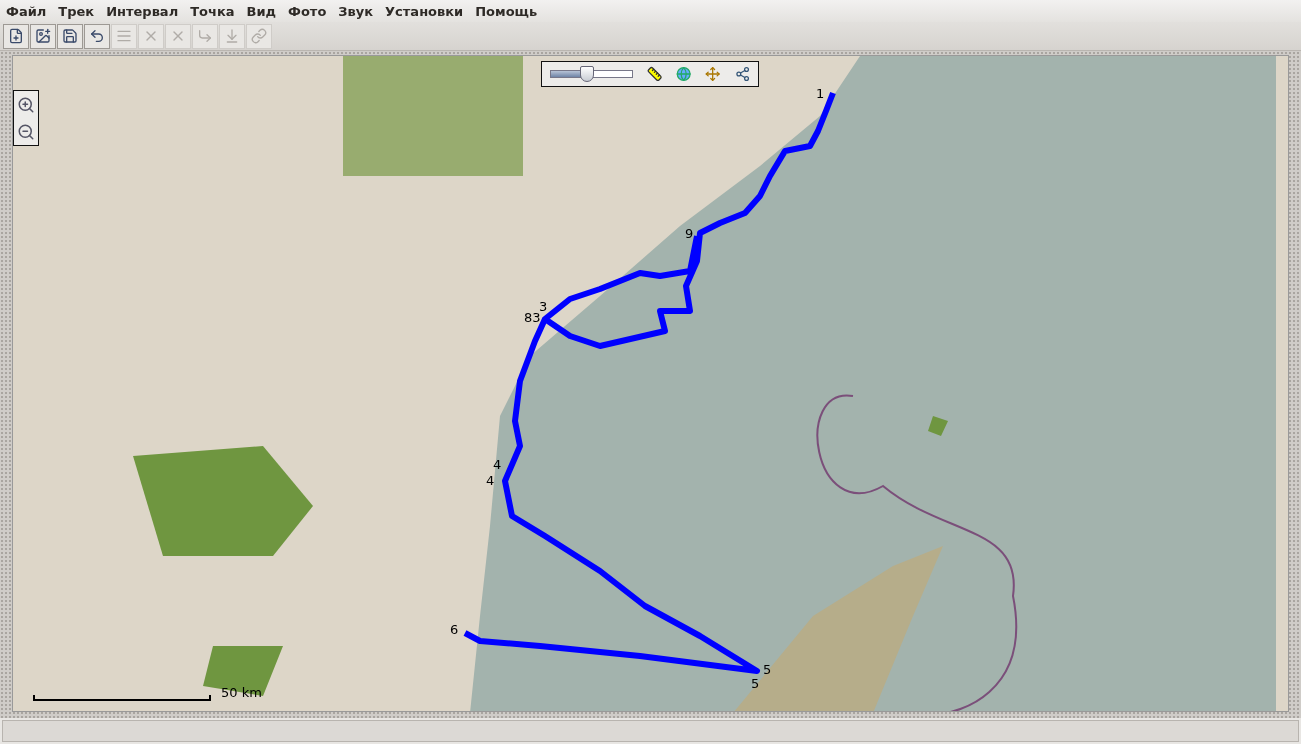  What do you see at coordinates (506, 11) in the screenshot?
I see `menu-item: Помощь` at bounding box center [506, 11].